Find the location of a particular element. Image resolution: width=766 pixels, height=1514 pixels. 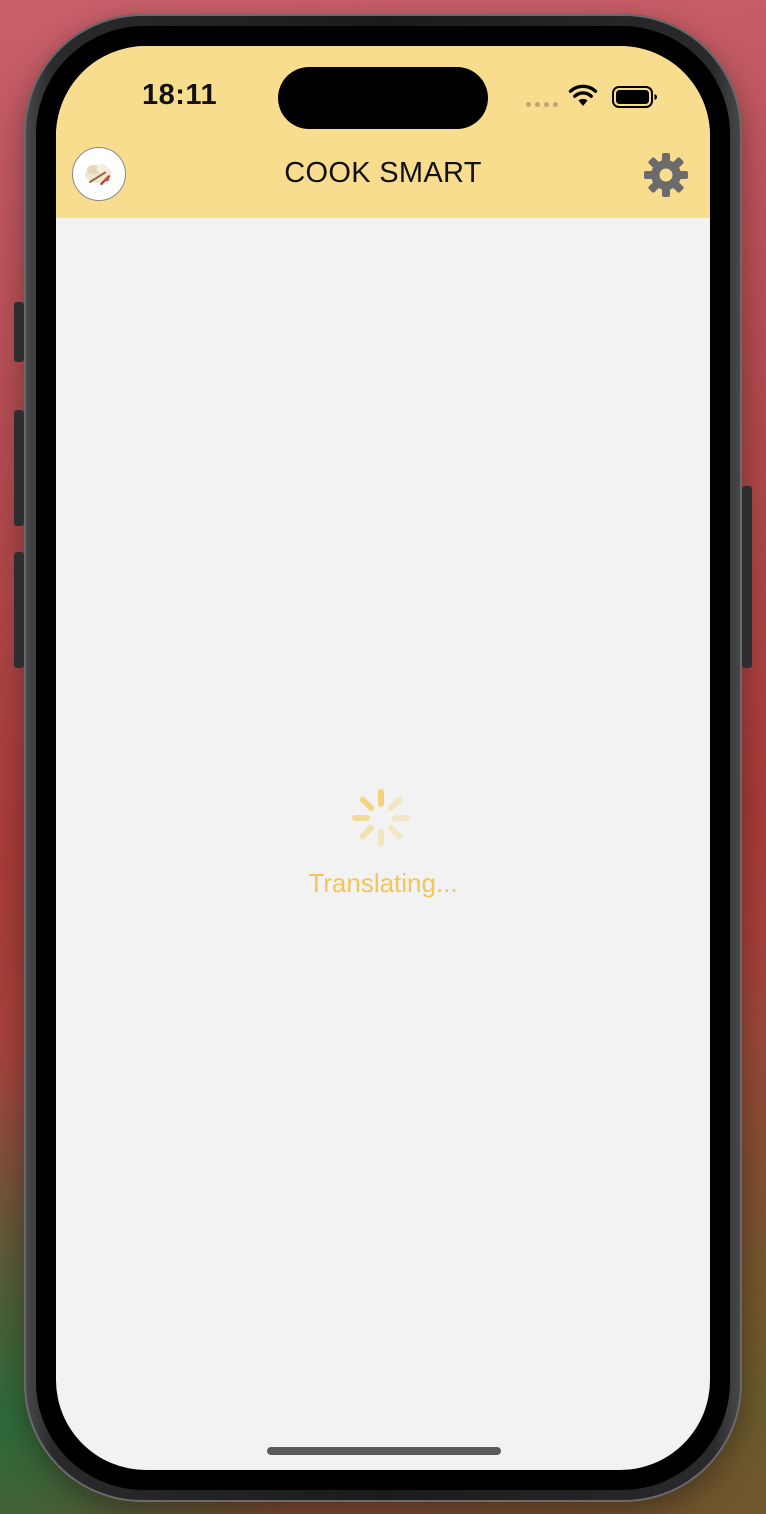

gear-icon is located at coordinates (666, 175).